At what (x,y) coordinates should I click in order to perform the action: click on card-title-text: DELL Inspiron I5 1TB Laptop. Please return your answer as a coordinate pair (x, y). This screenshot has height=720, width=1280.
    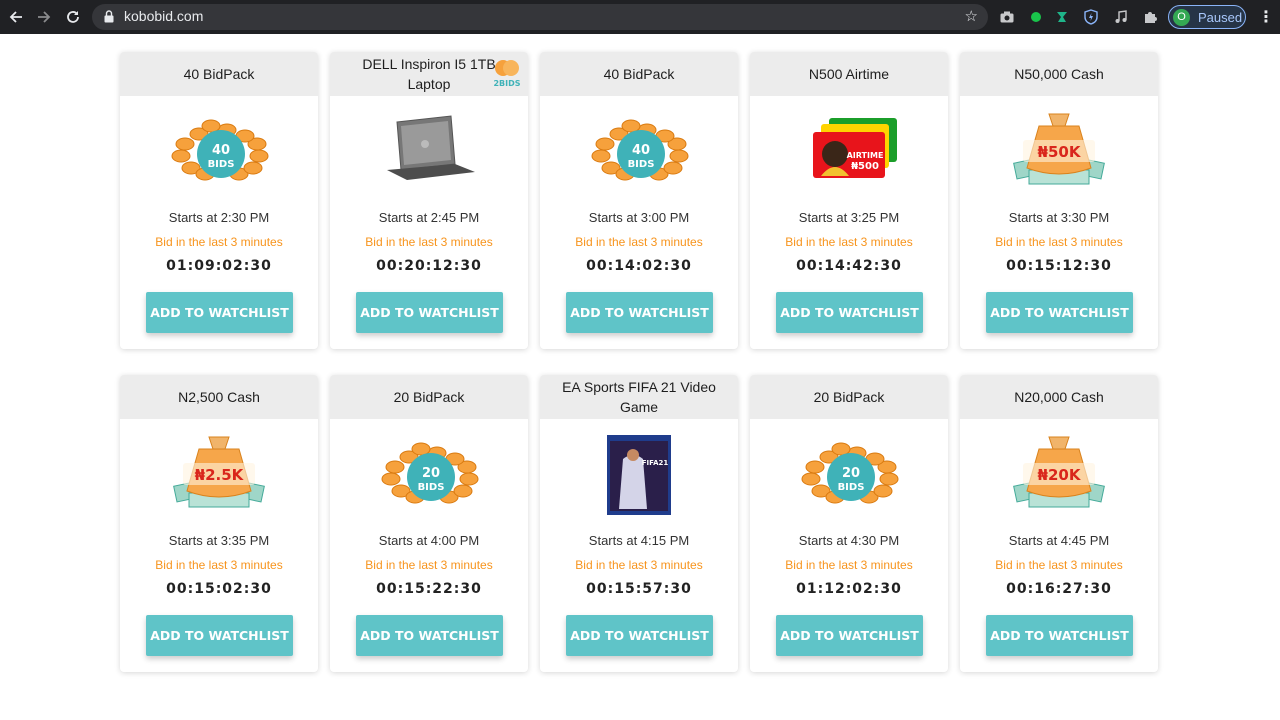
    Looking at the image, I should click on (429, 74).